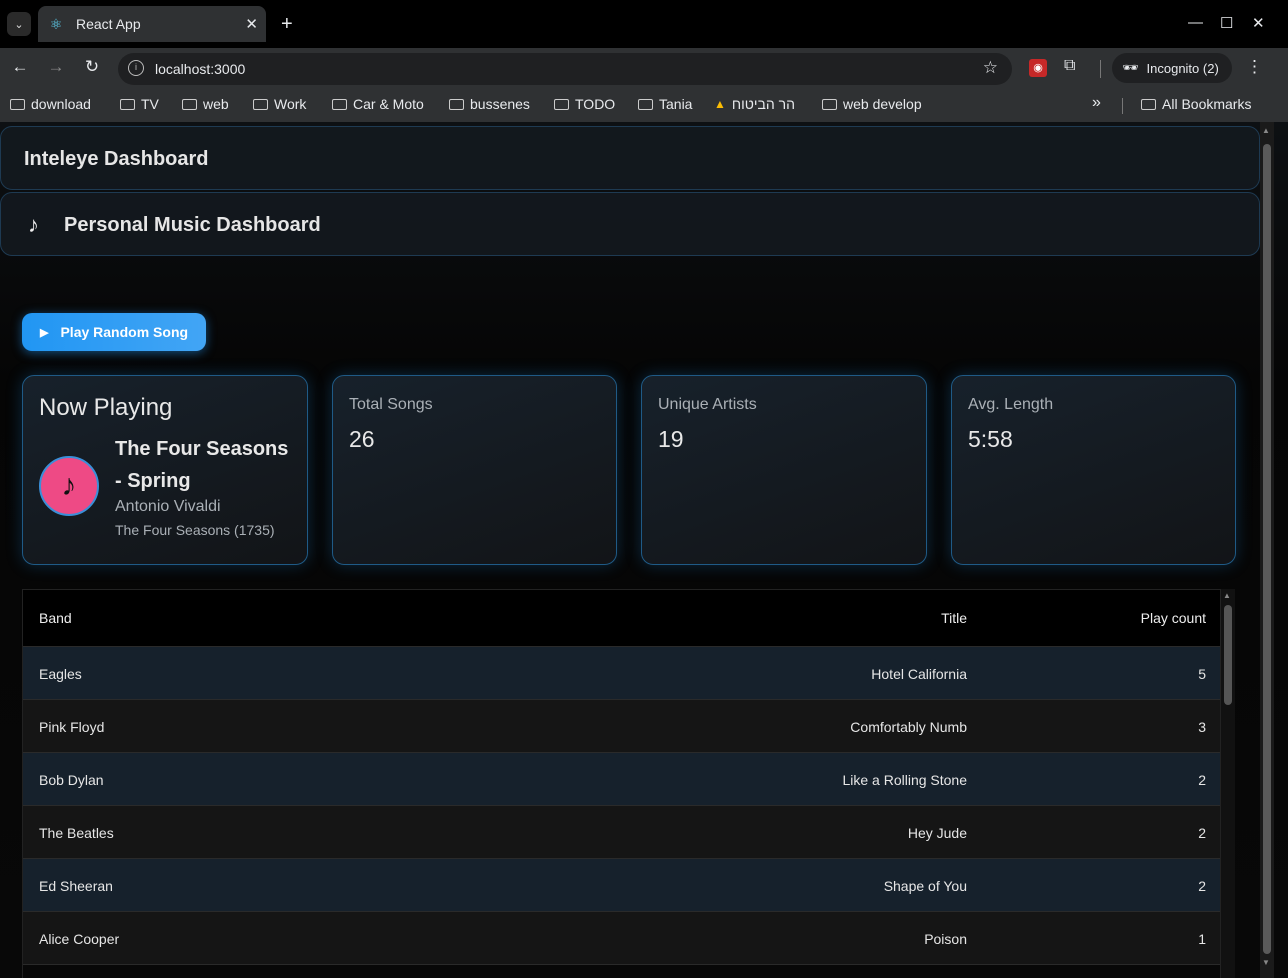 This screenshot has width=1288, height=978. What do you see at coordinates (192, 225) in the screenshot?
I see `dashboard-title: Personal Music Dashboard` at bounding box center [192, 225].